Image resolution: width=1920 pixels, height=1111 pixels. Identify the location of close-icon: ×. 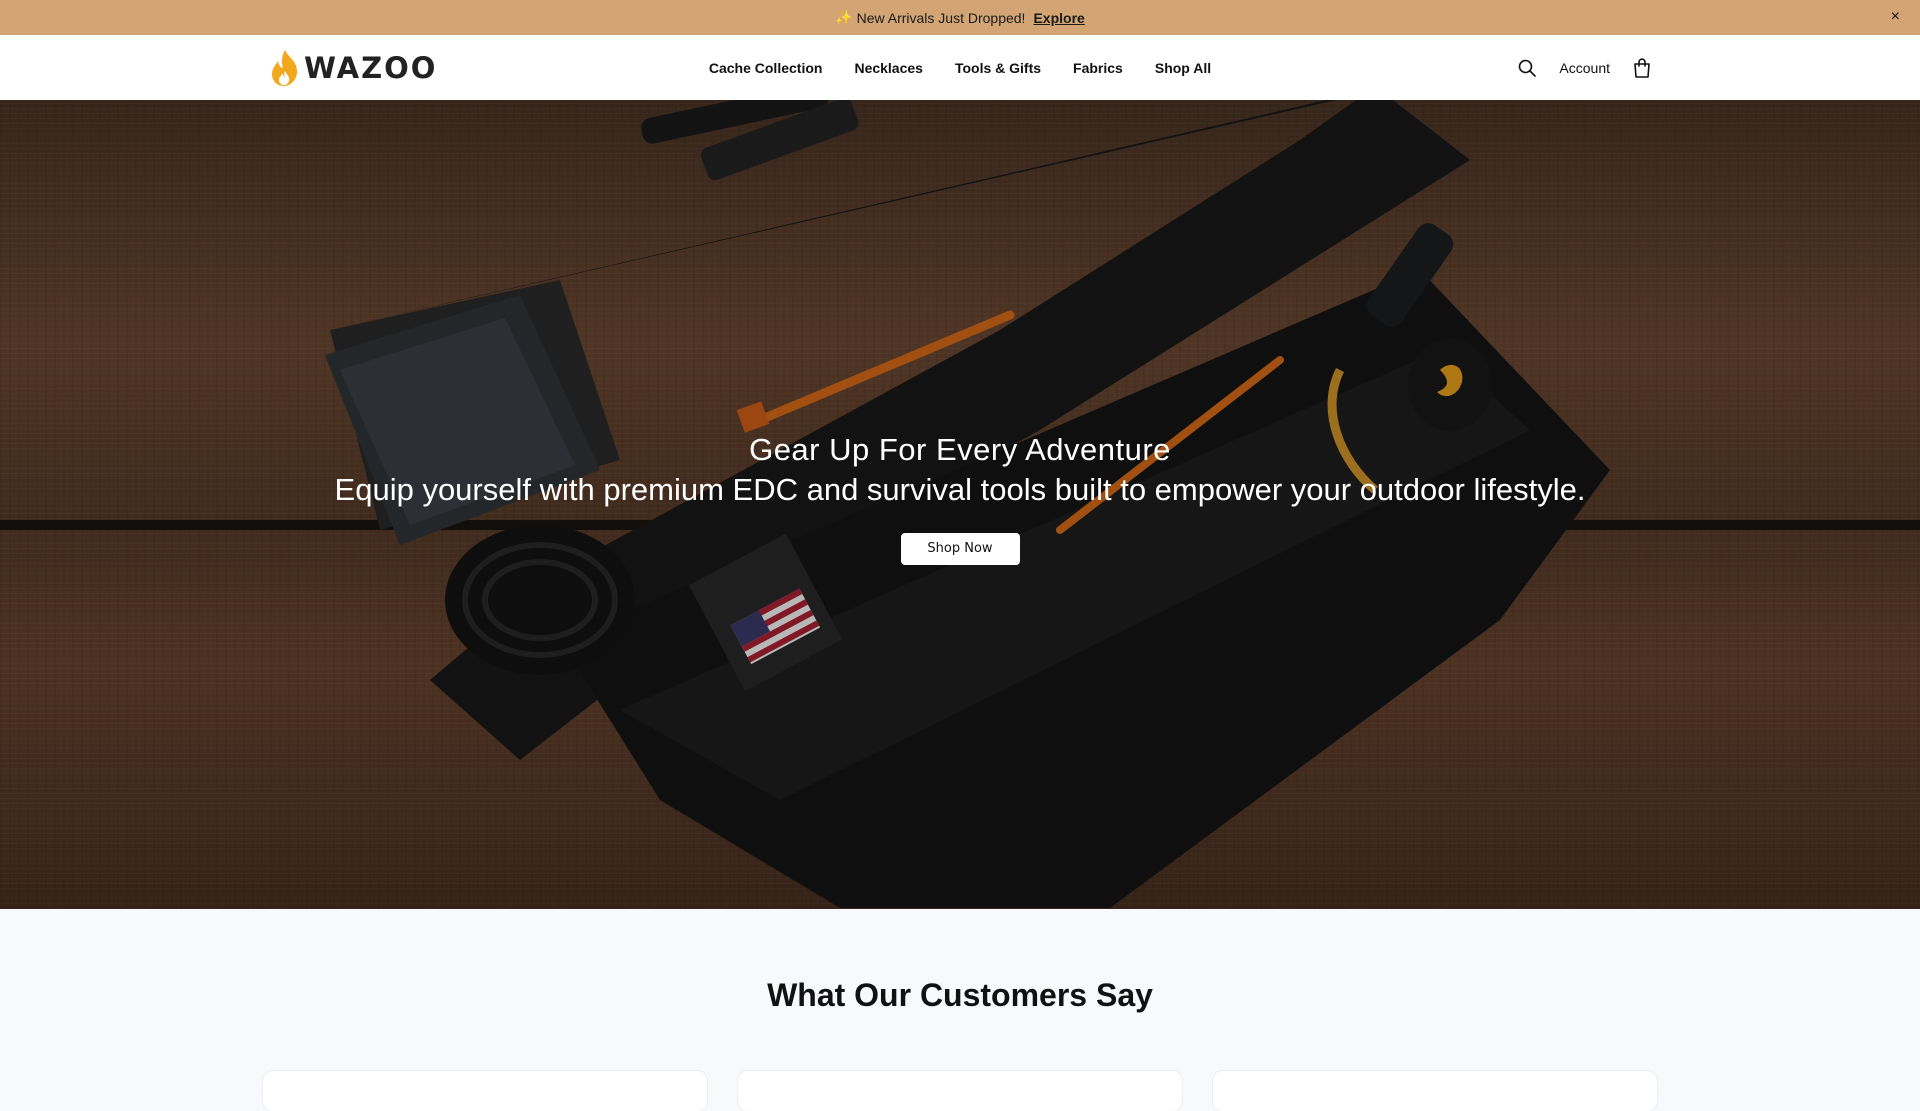
(1895, 17).